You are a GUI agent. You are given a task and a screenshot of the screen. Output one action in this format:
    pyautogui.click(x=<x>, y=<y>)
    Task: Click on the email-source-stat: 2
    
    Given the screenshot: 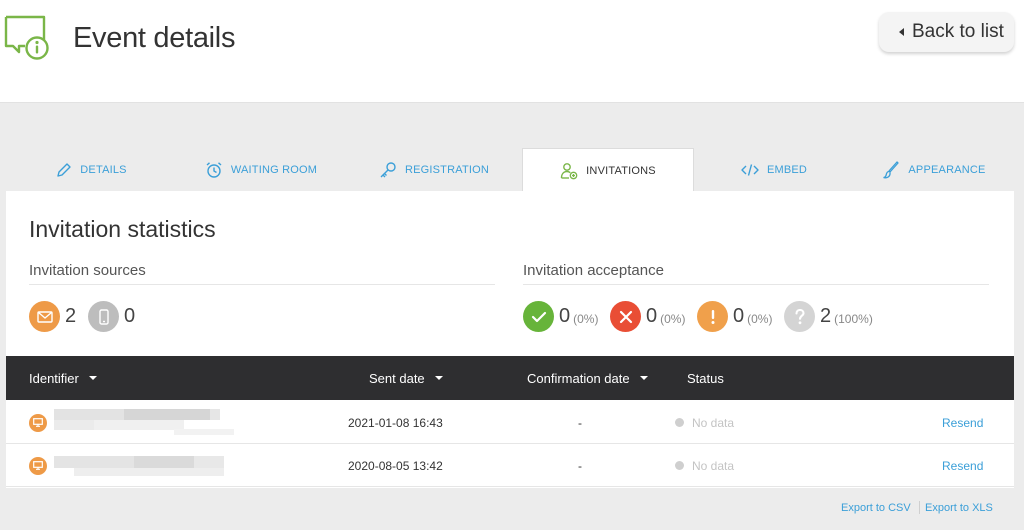 What is the action you would take?
    pyautogui.click(x=52, y=316)
    